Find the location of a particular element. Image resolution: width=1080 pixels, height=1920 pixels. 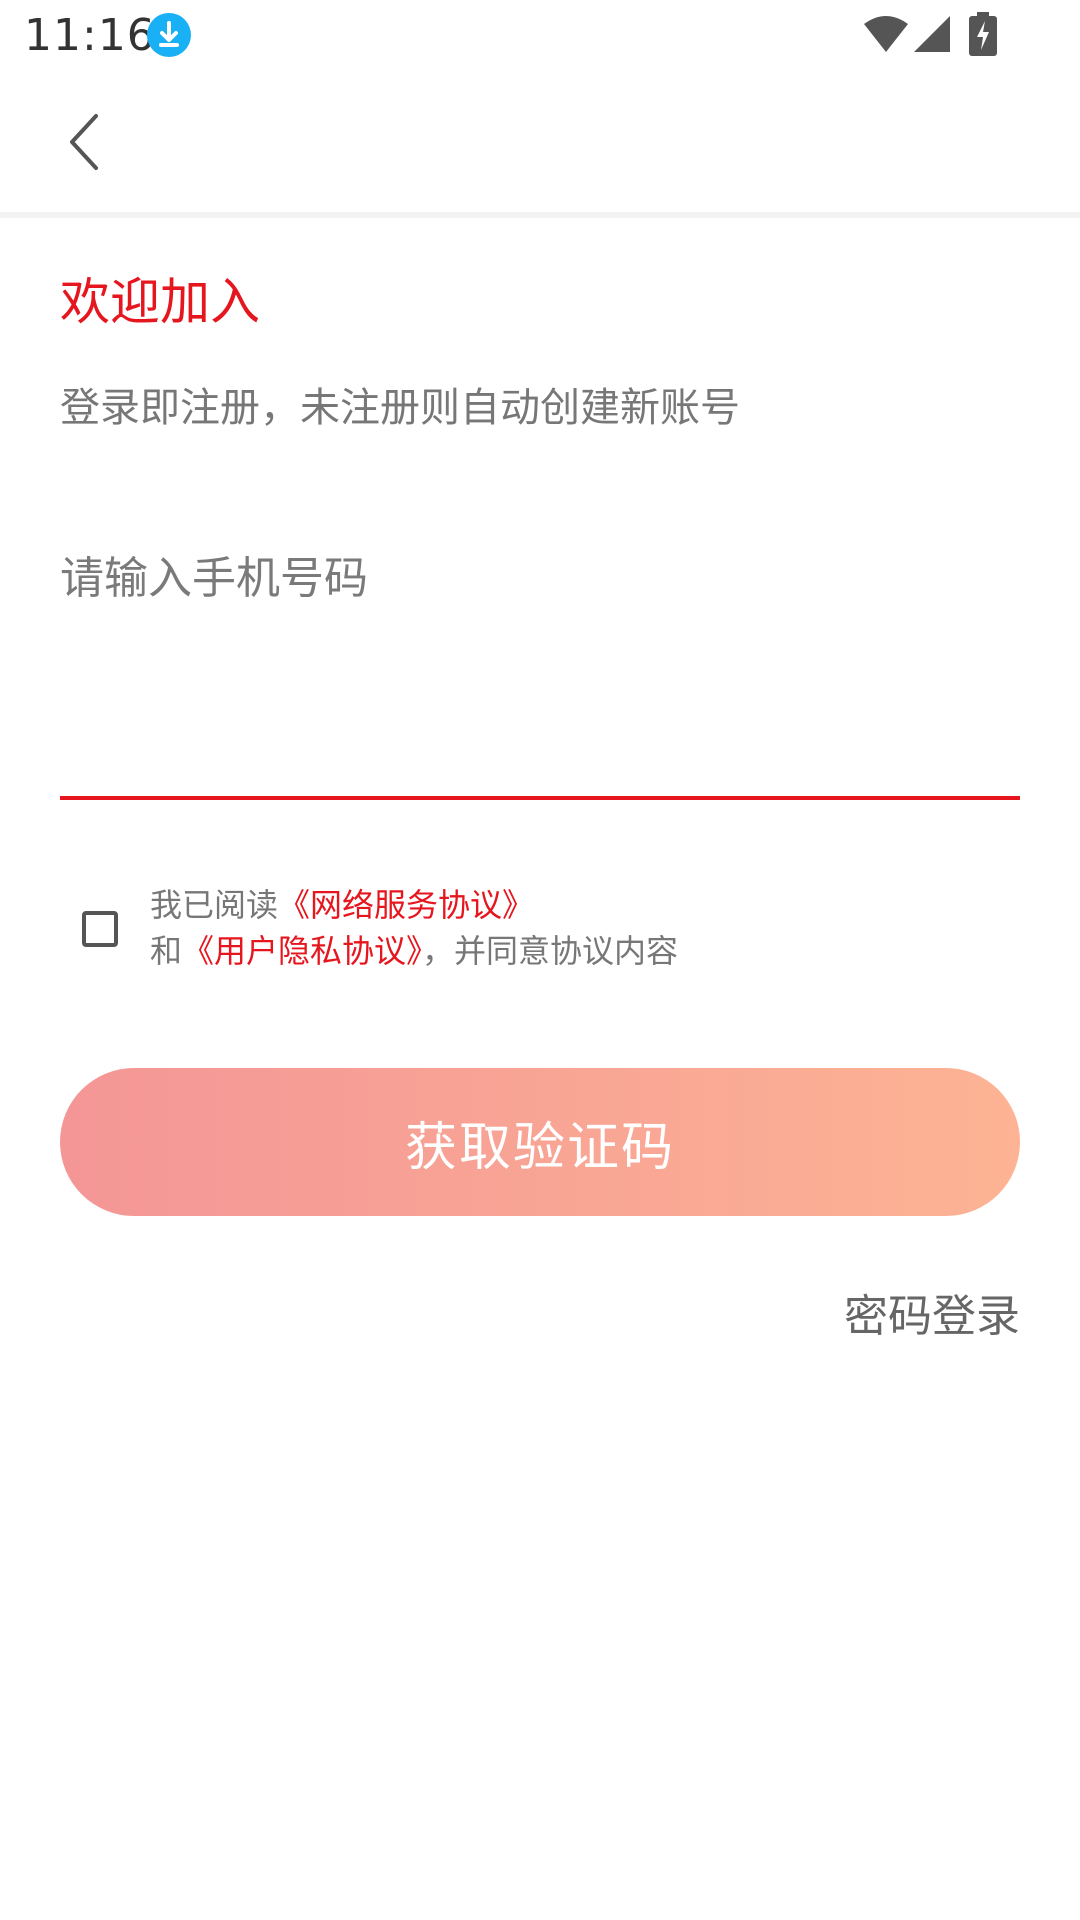

header is located at coordinates (540, 145).